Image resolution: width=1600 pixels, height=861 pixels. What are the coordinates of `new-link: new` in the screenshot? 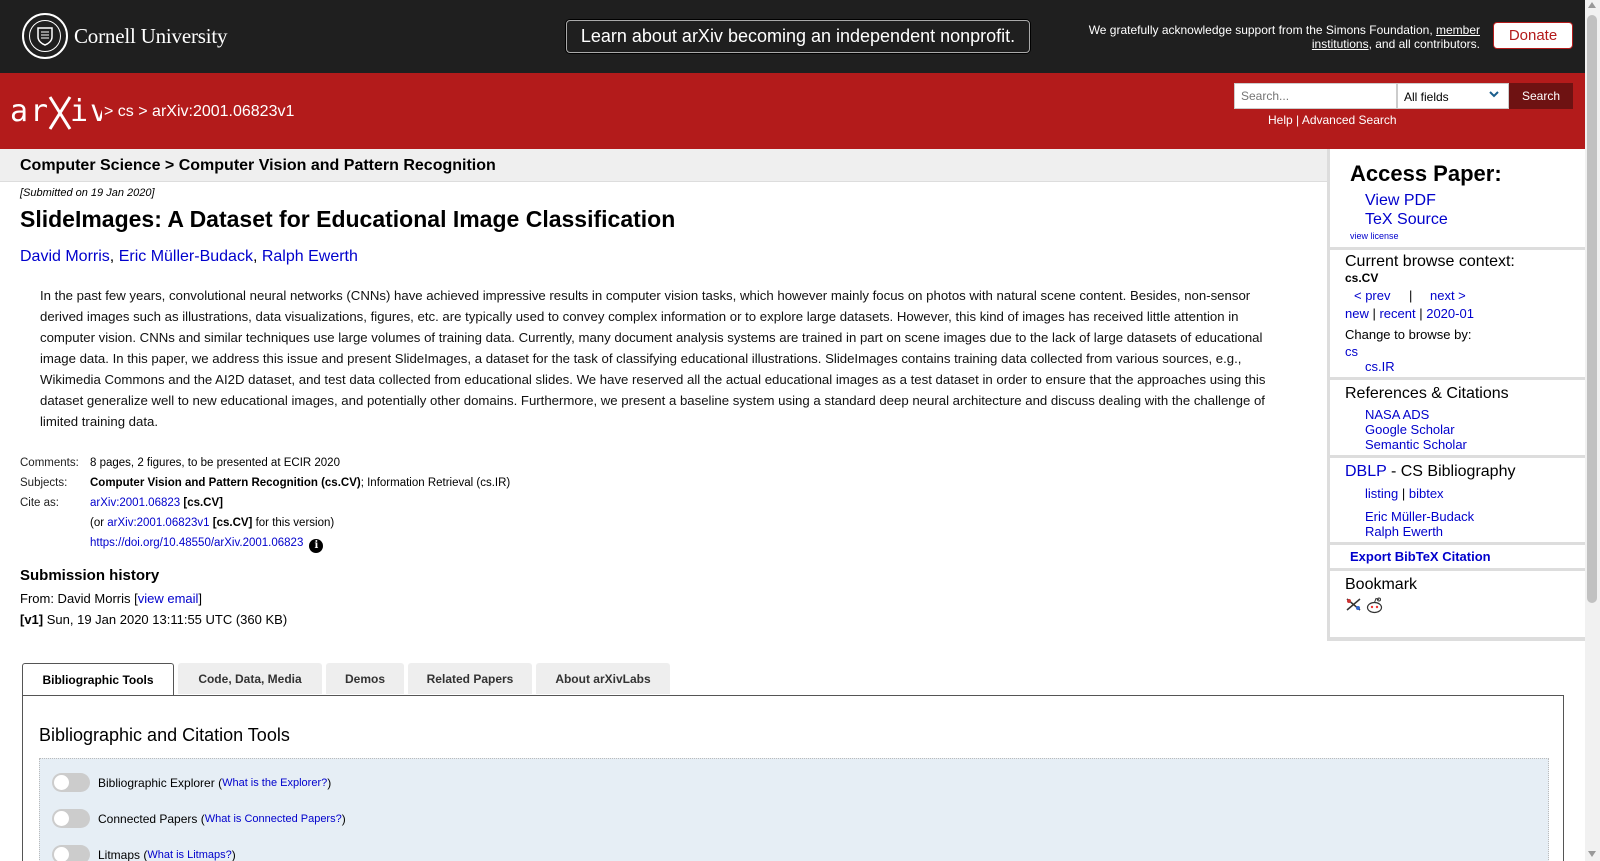 It's located at (1357, 313).